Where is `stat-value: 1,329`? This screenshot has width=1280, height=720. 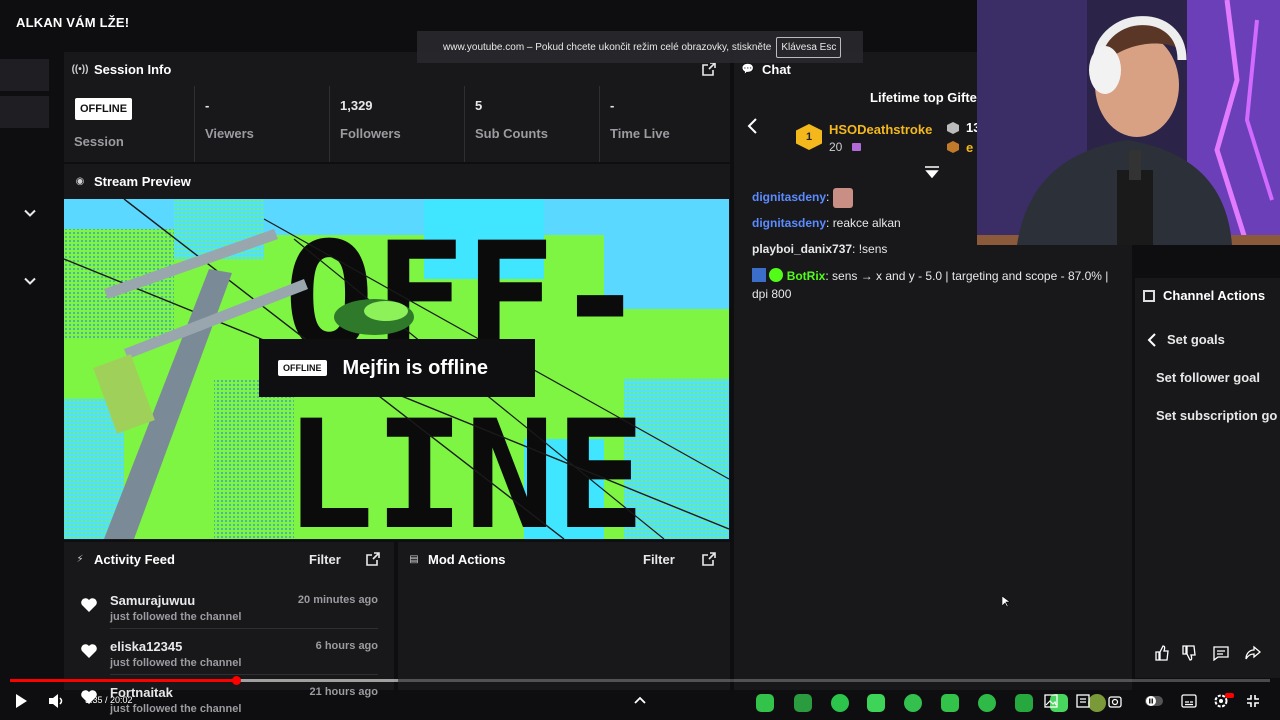 stat-value: 1,329 is located at coordinates (356, 105).